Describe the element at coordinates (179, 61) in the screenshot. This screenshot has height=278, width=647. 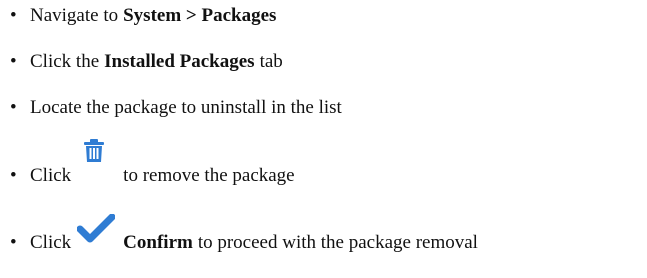
I see `tab-name: Installed Packages` at that location.